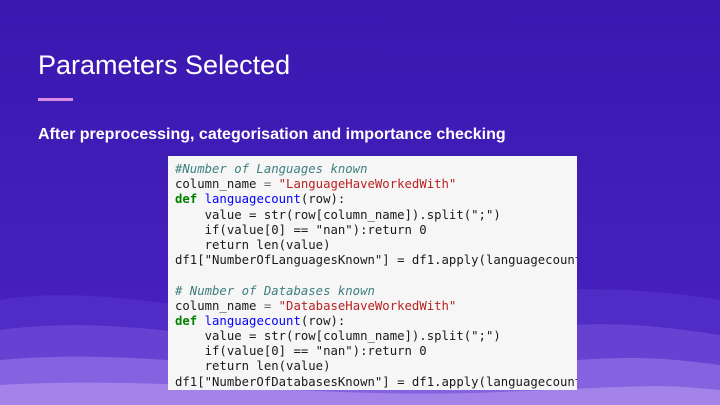 This screenshot has height=405, width=720. Describe the element at coordinates (376, 169) in the screenshot. I see `code-line: #Number of Languages known` at that location.